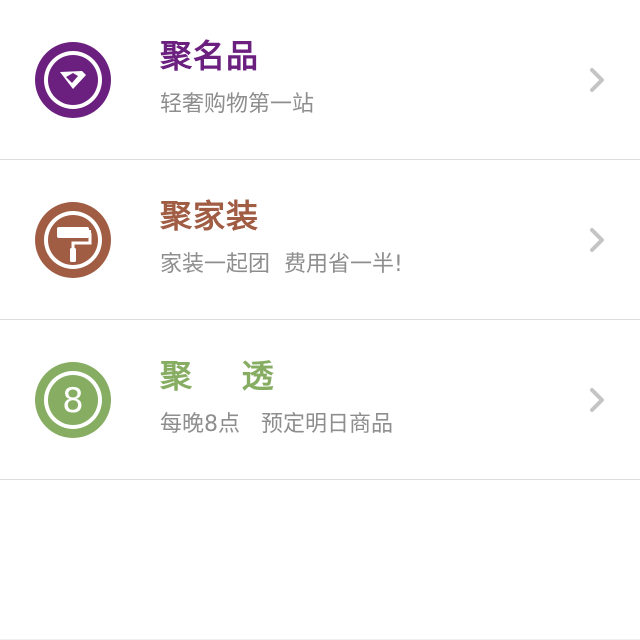 The image size is (640, 640). I want to click on number-8-icon: 8, so click(73, 400).